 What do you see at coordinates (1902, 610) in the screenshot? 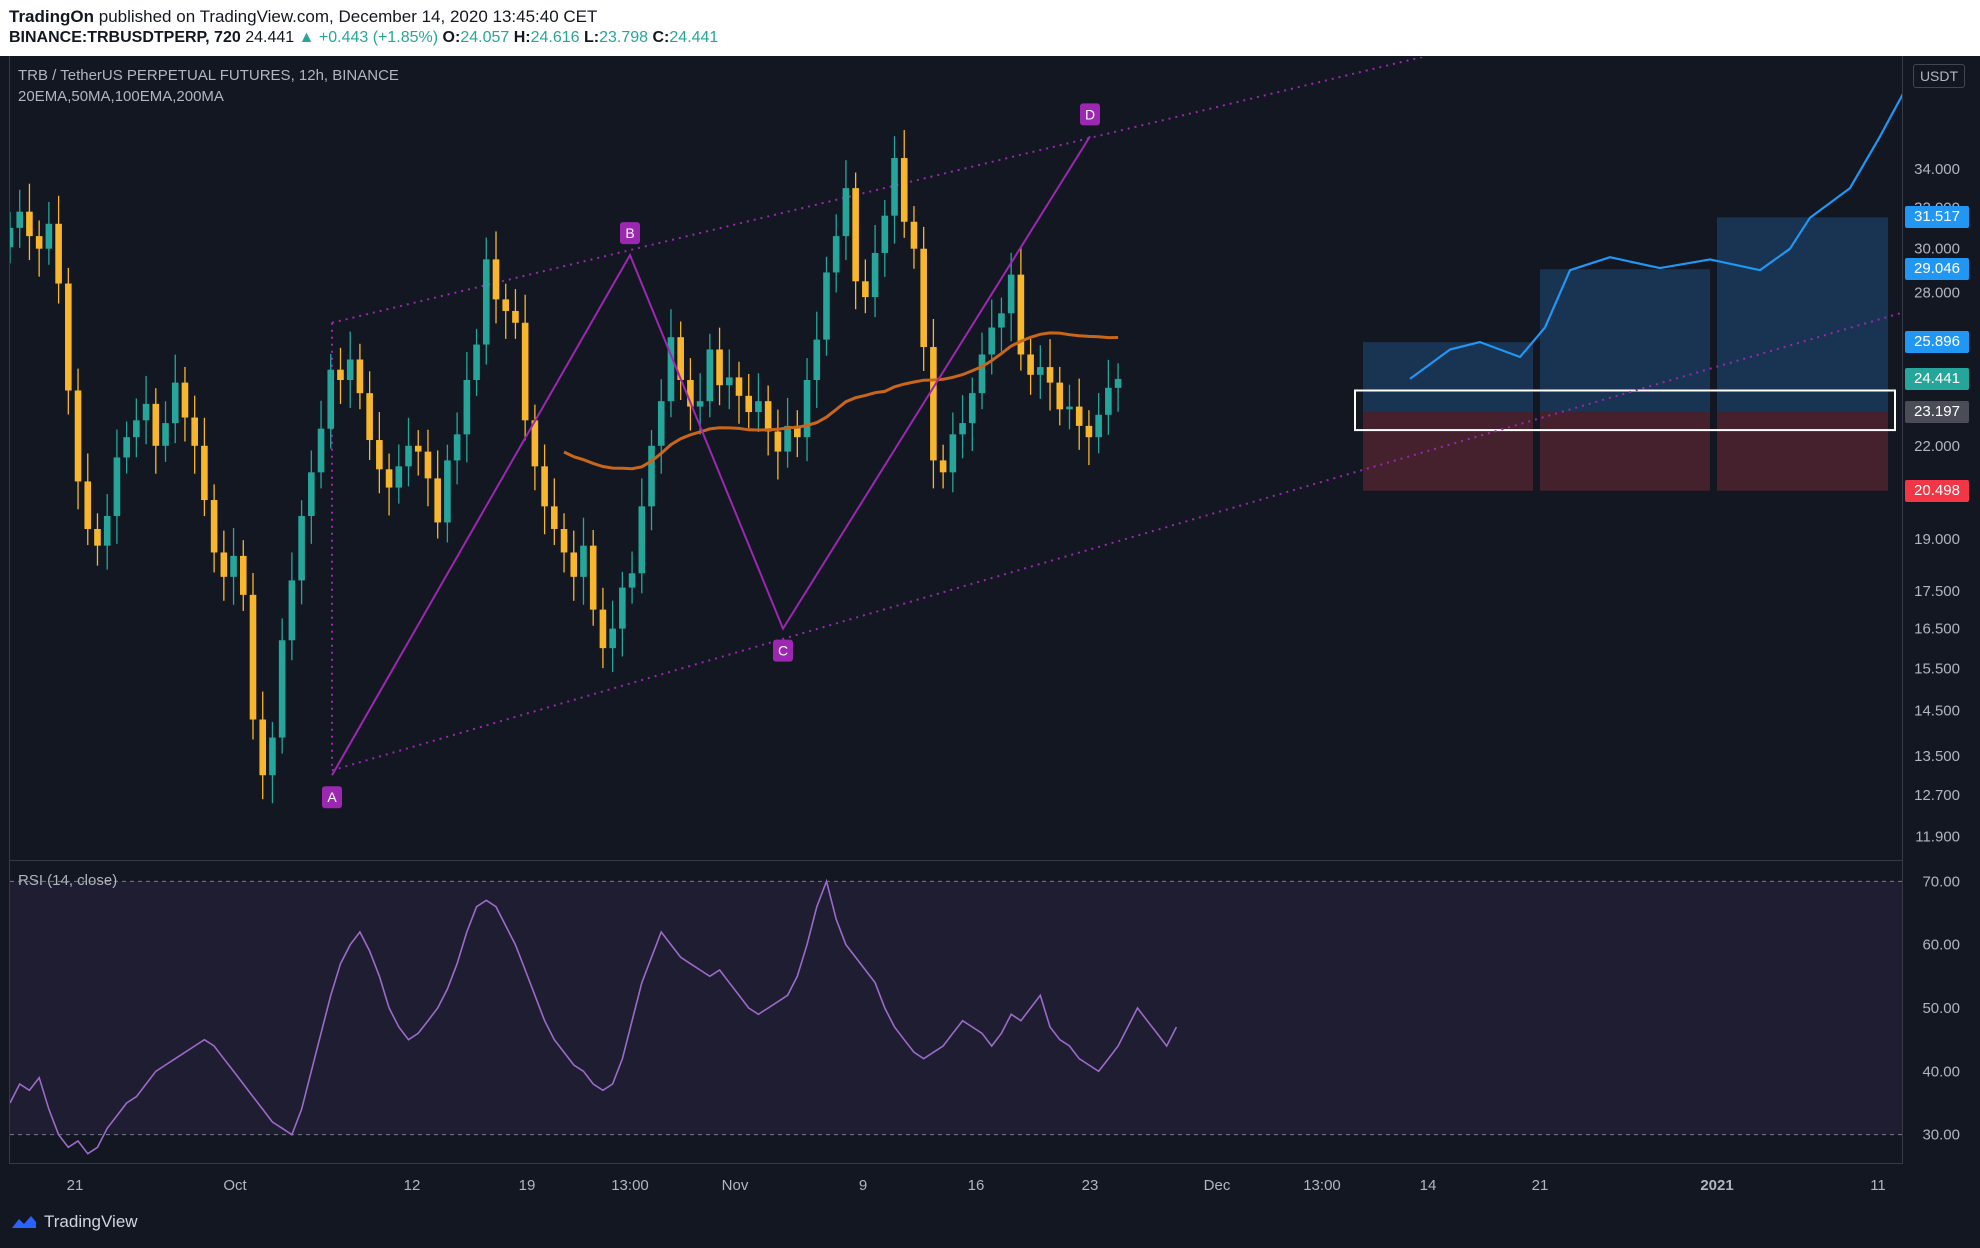
I see `price-axis-border` at bounding box center [1902, 610].